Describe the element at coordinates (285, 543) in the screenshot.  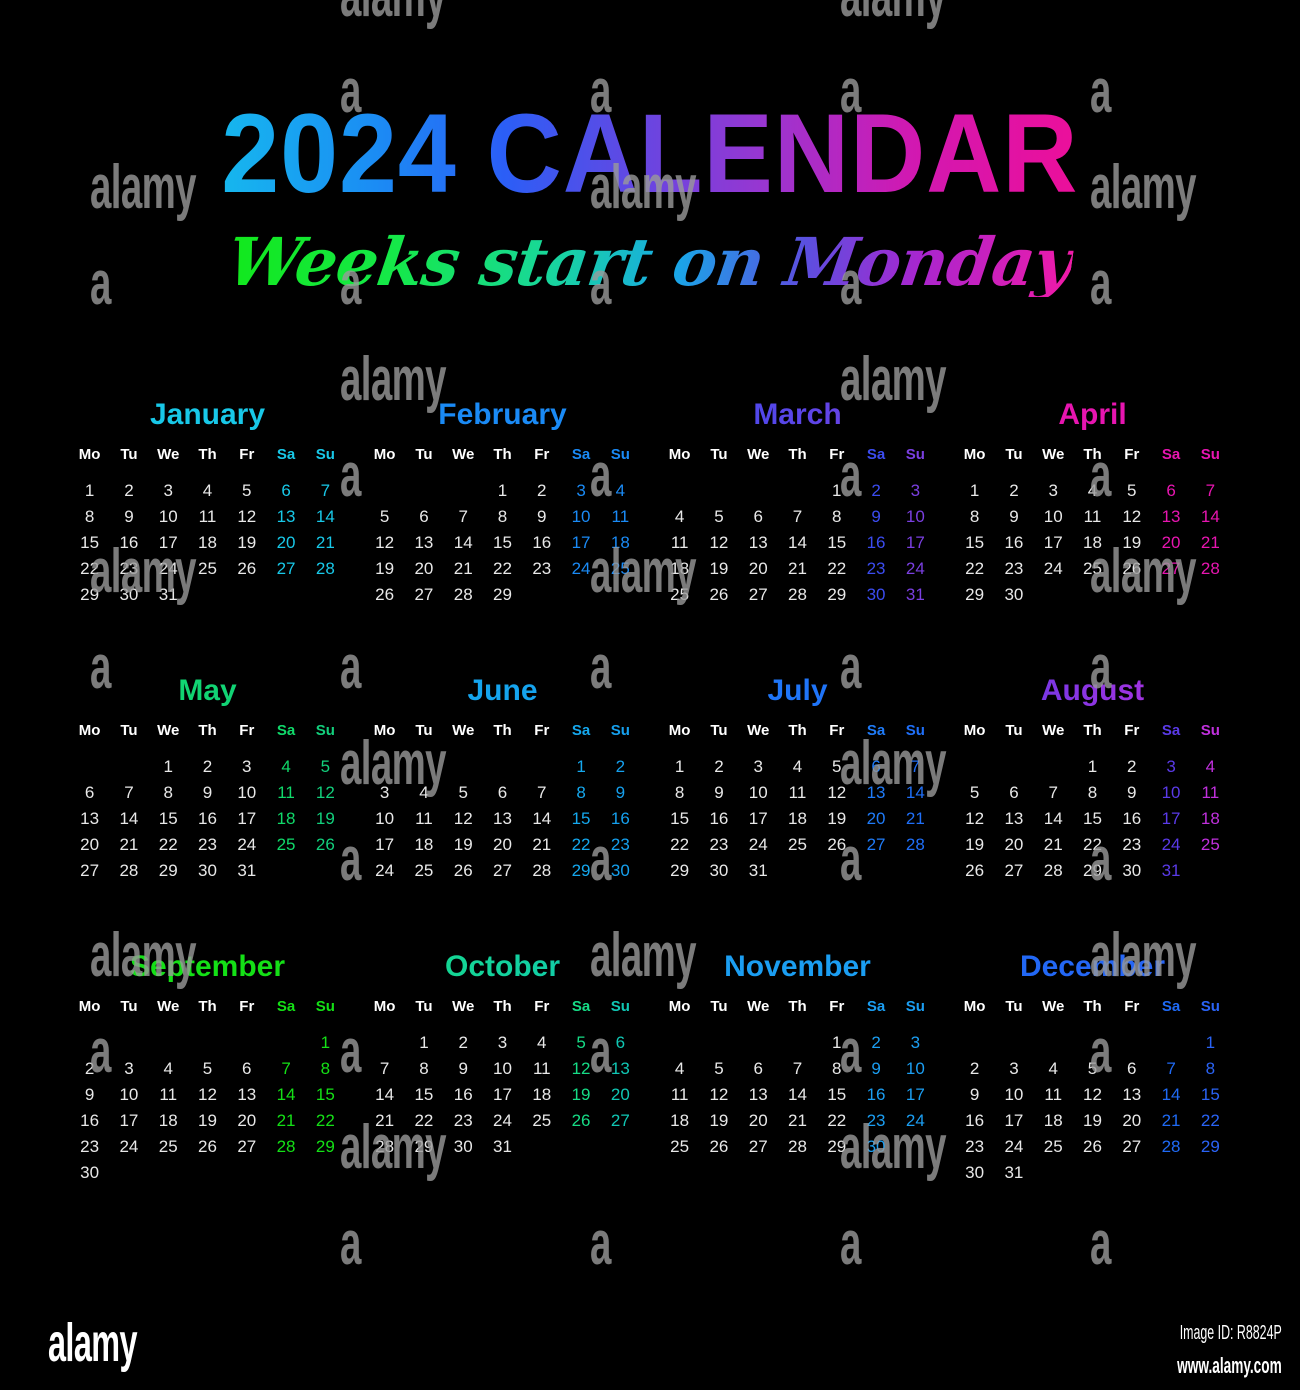
I see `day-cell: 20` at that location.